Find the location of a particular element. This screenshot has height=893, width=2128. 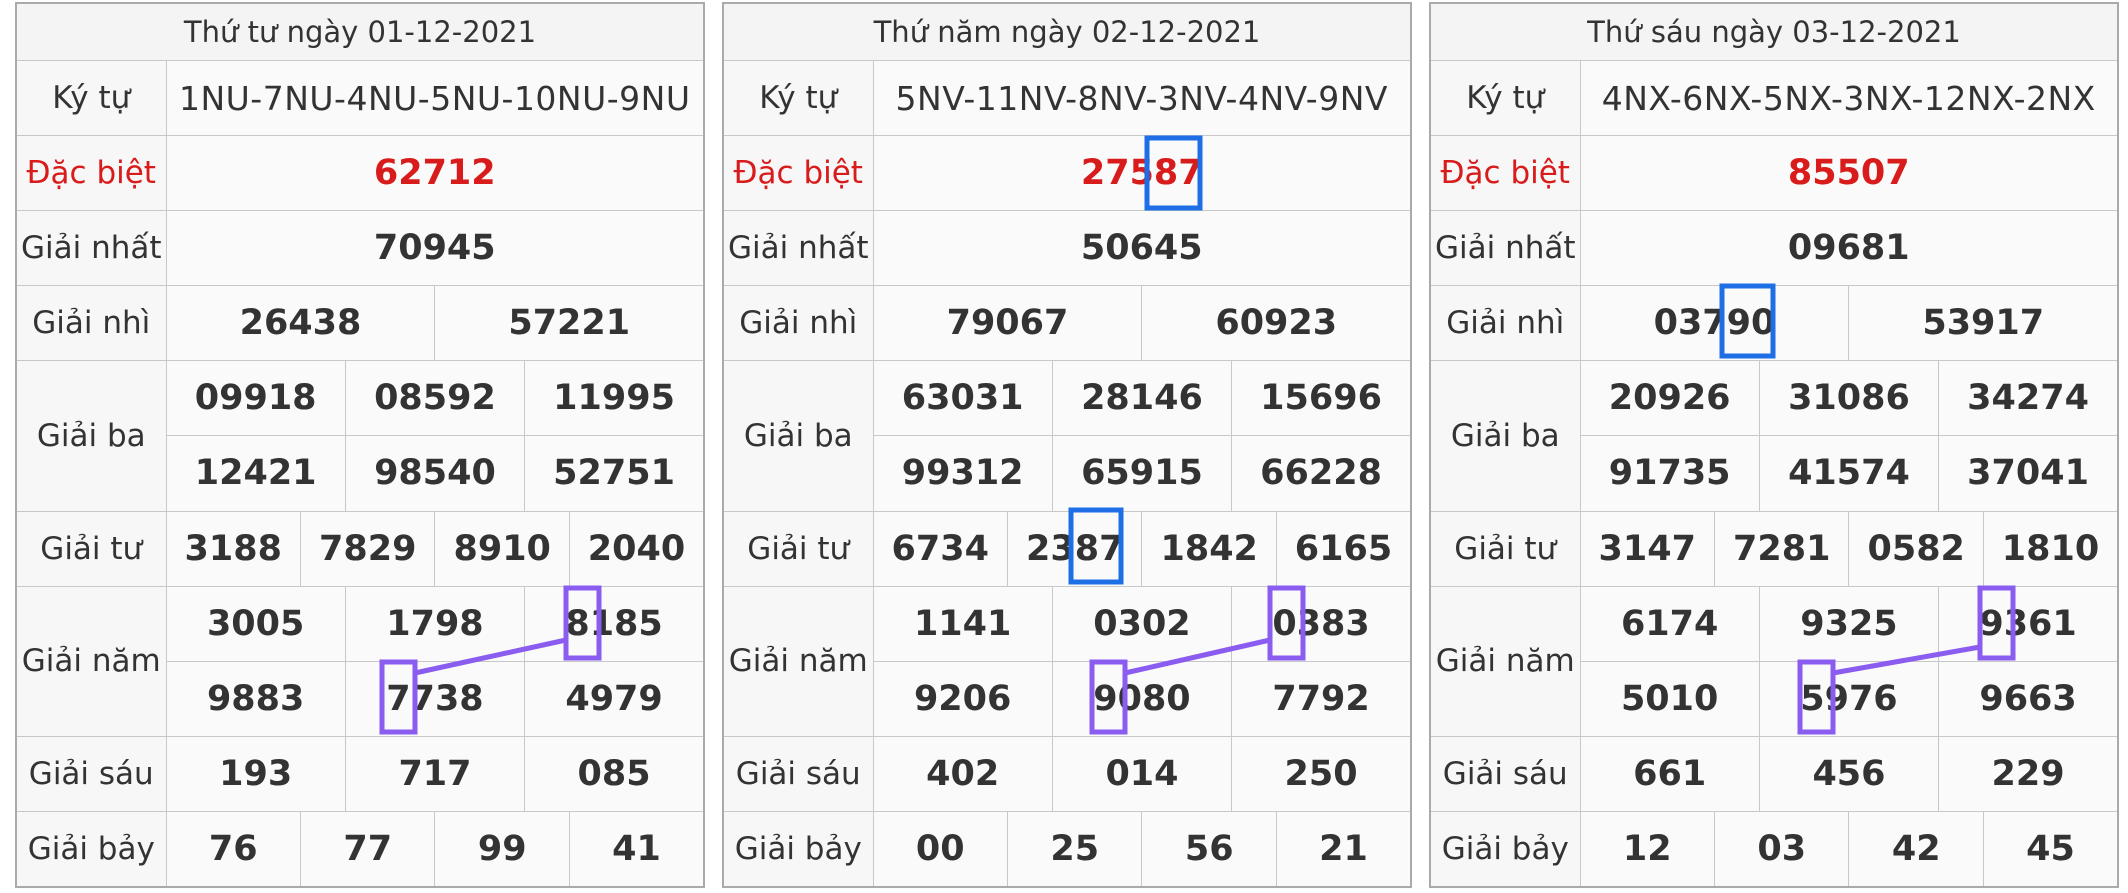

fifth-prize: 4979 is located at coordinates (614, 698).